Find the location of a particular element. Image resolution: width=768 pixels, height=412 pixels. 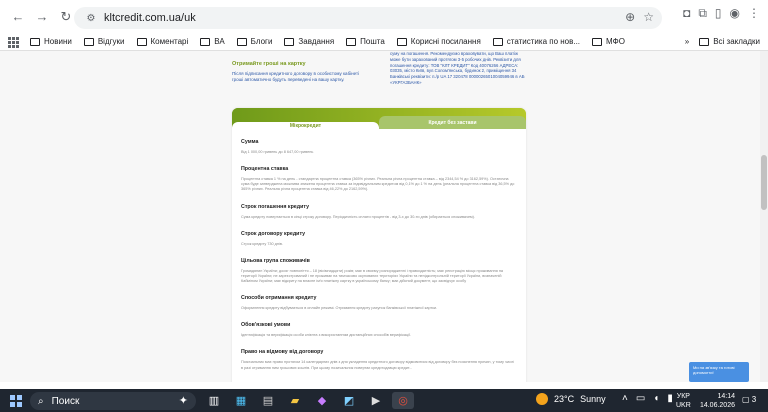

section-title: Цільова група споживачів is located at coordinates (275, 260).